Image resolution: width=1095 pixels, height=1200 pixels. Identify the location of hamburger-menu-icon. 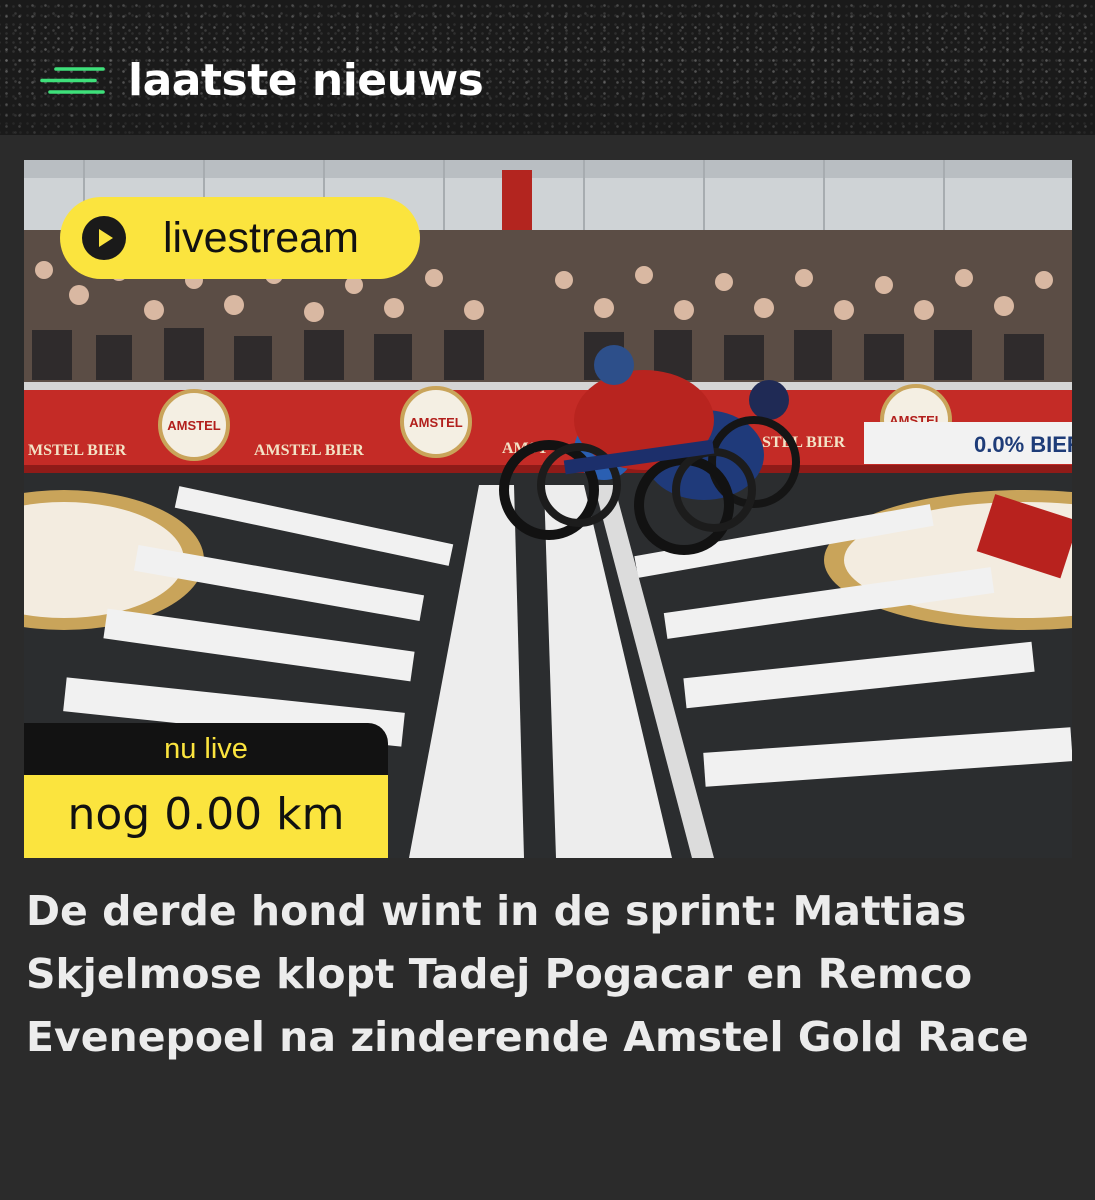
(73, 81).